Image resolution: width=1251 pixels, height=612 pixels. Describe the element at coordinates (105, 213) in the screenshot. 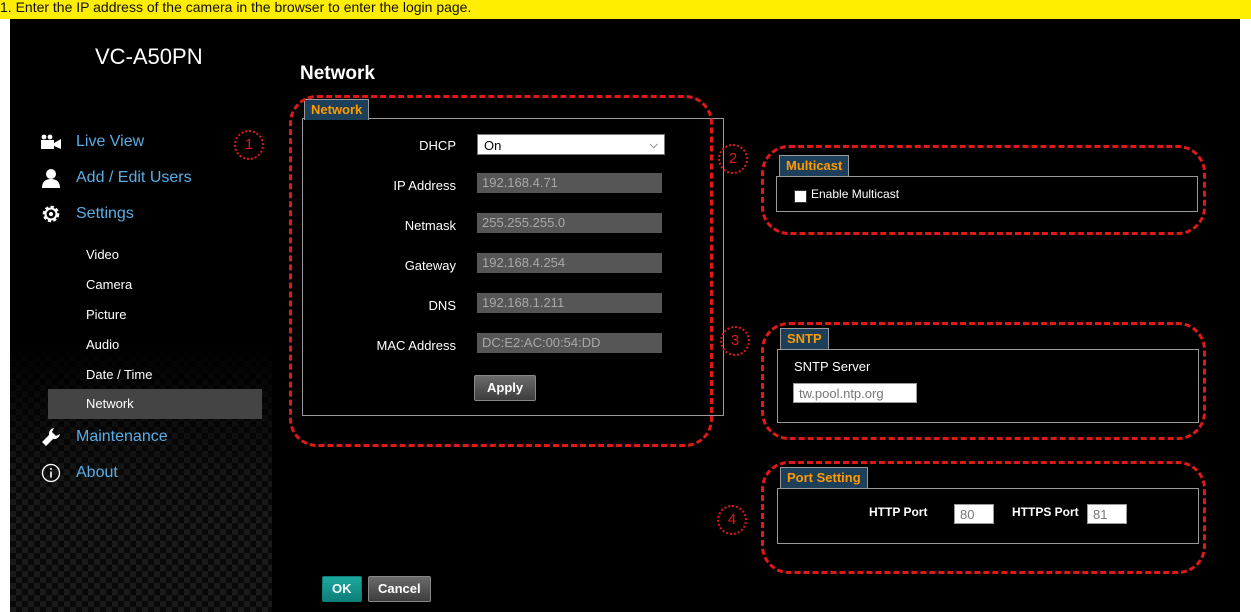

I see `nav-settings-label: Settings` at that location.